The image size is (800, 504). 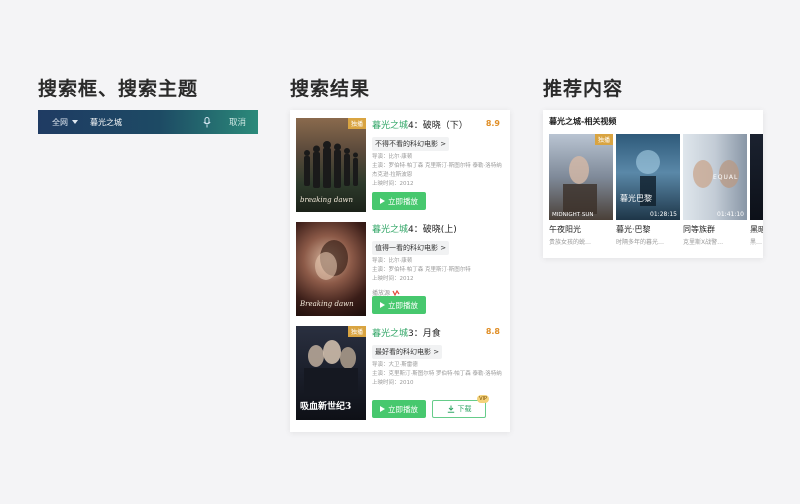 I want to click on rating-score: 8.9, so click(x=492, y=123).